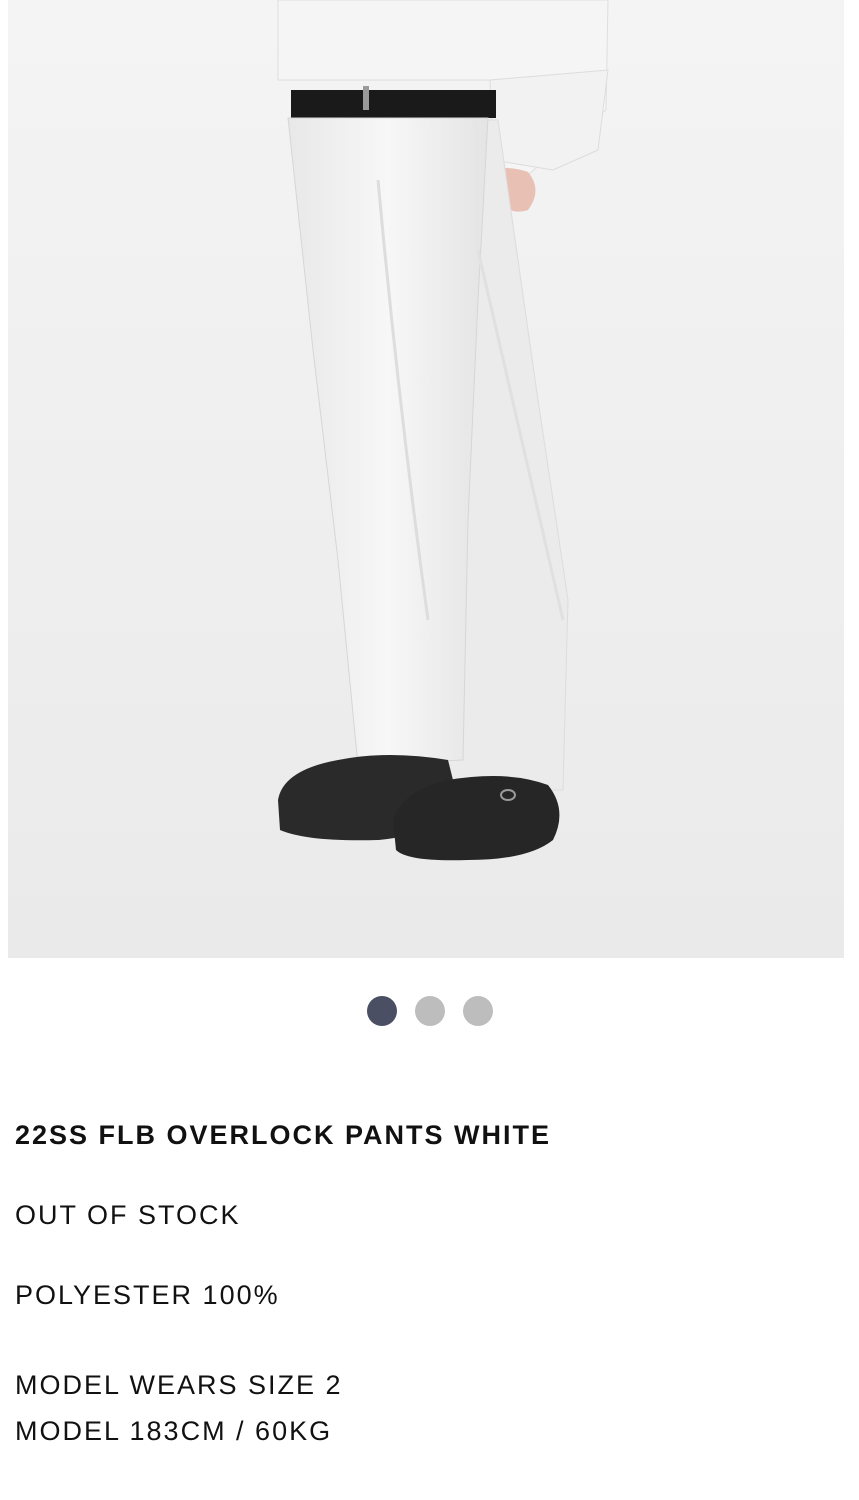  I want to click on model-measurements: MODEL 183CM / 60KG, so click(174, 1431).